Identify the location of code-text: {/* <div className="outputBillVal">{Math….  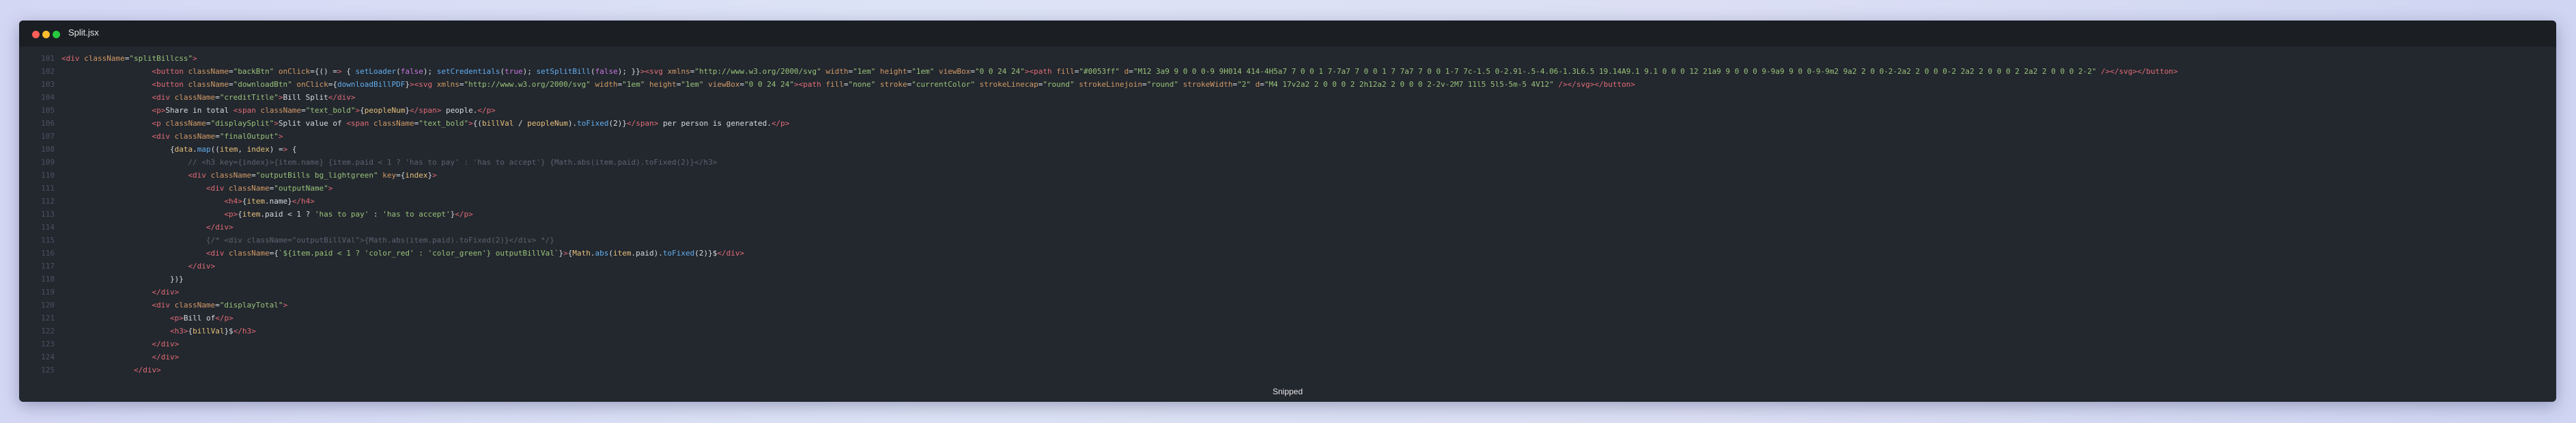
(307, 240).